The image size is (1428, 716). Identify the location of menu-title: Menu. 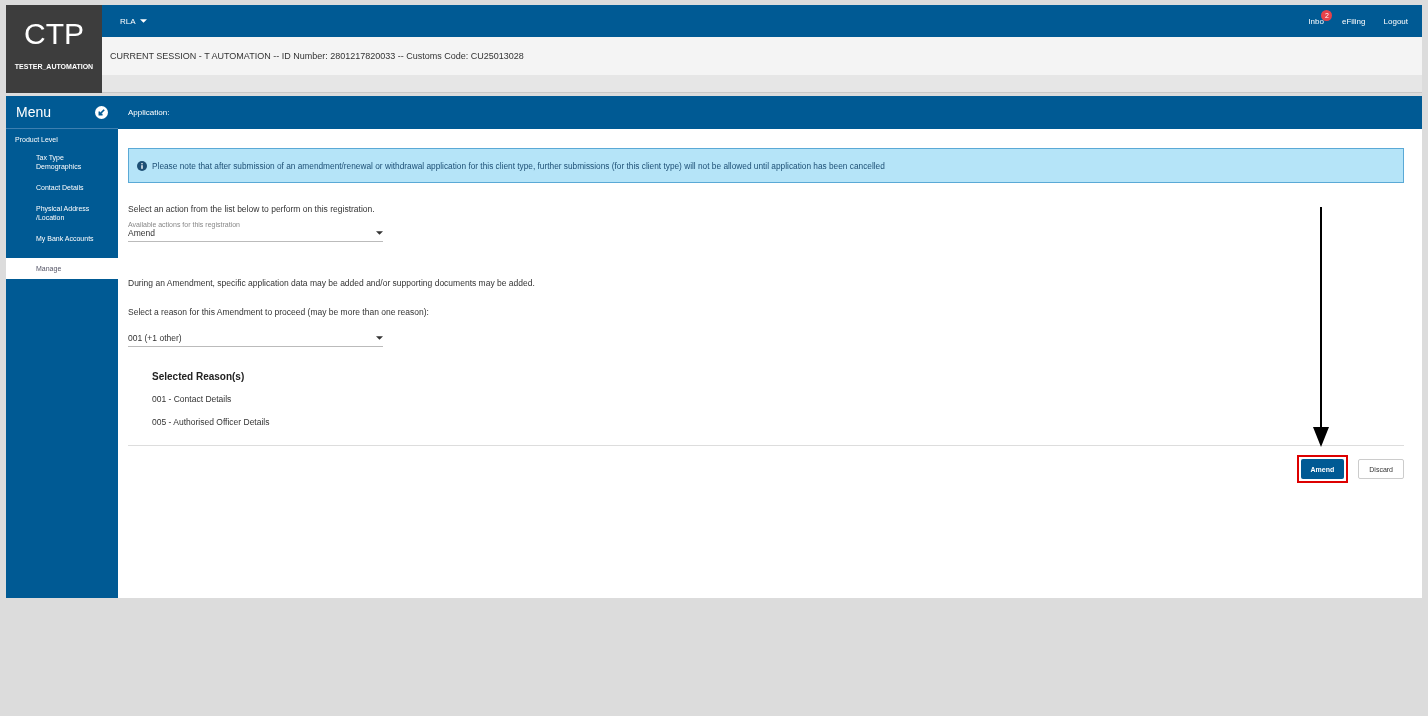
(34, 112).